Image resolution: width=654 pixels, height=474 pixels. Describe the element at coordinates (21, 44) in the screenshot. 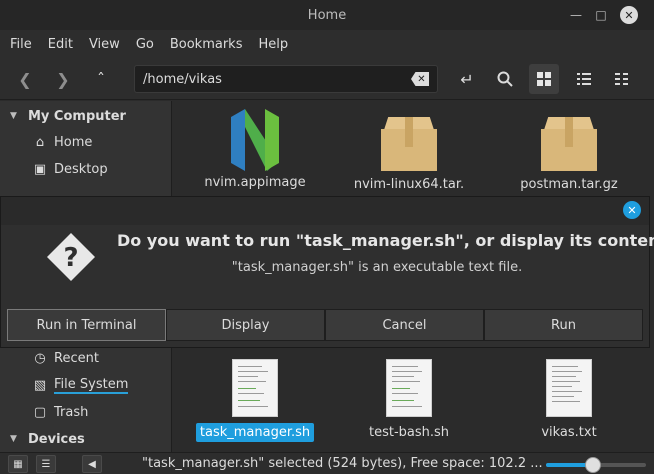

I see `menu-file: File` at that location.